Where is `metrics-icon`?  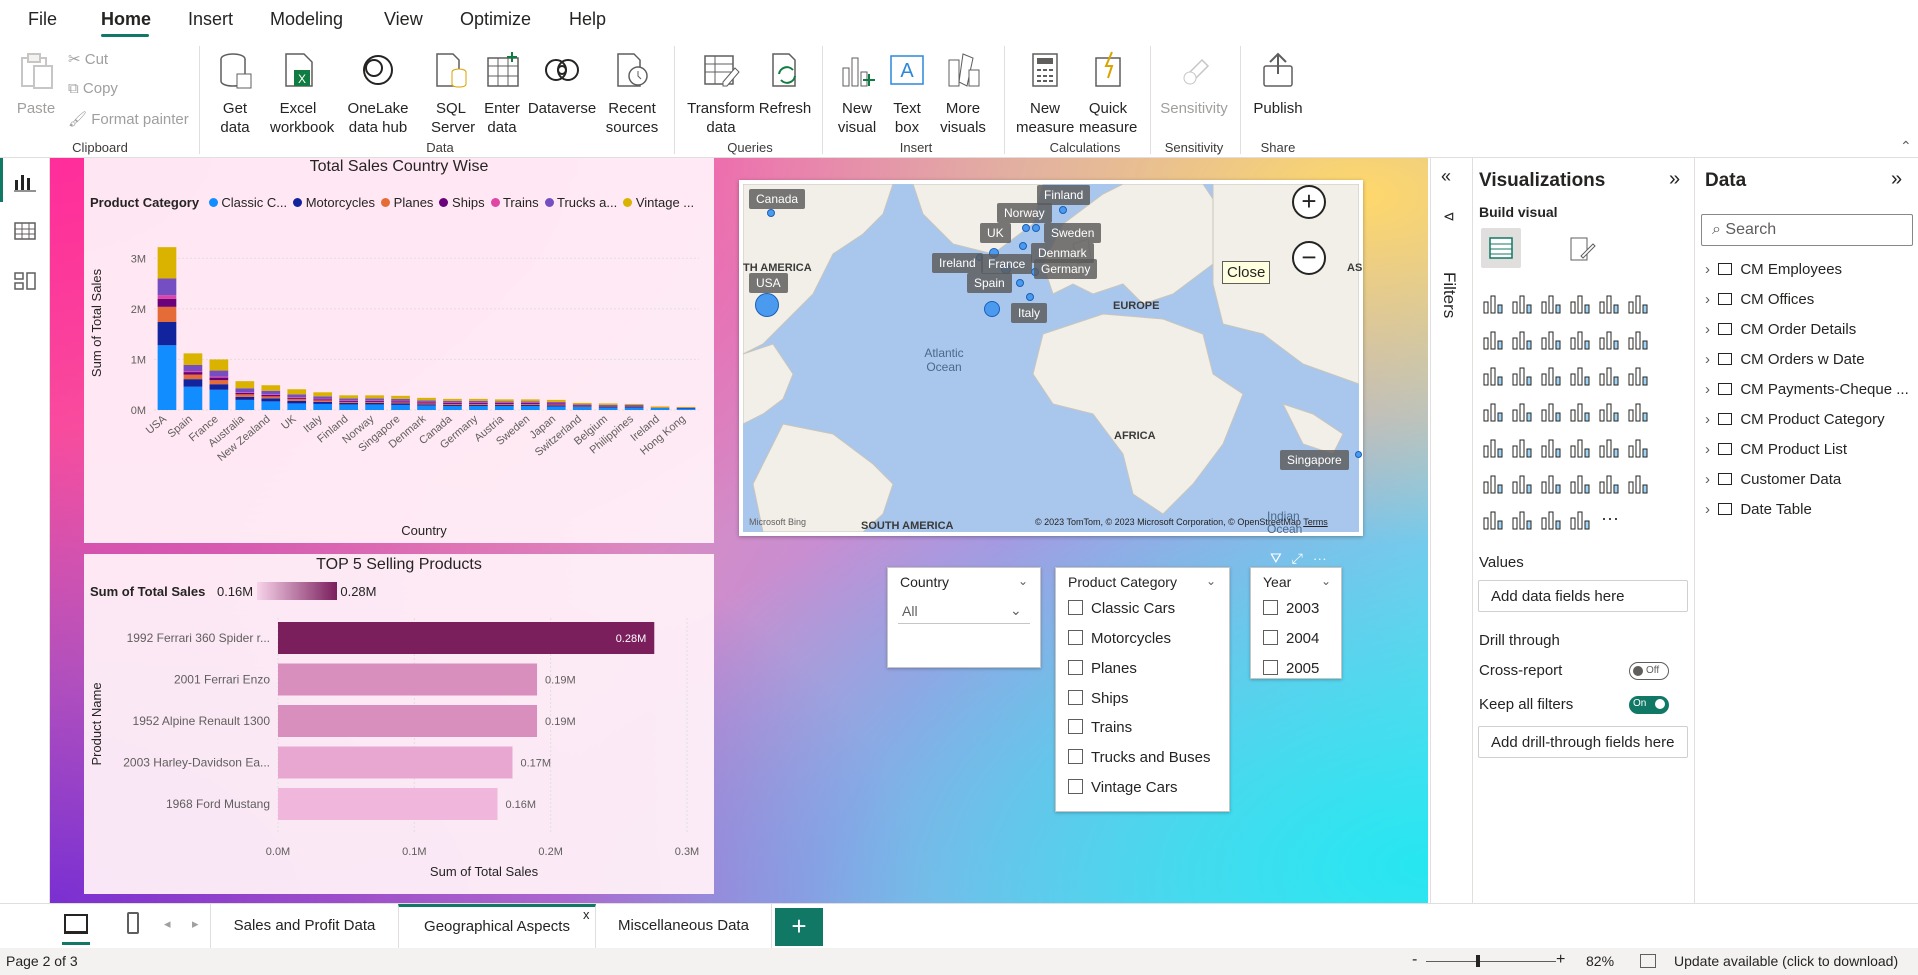
metrics-icon is located at coordinates (1639, 485).